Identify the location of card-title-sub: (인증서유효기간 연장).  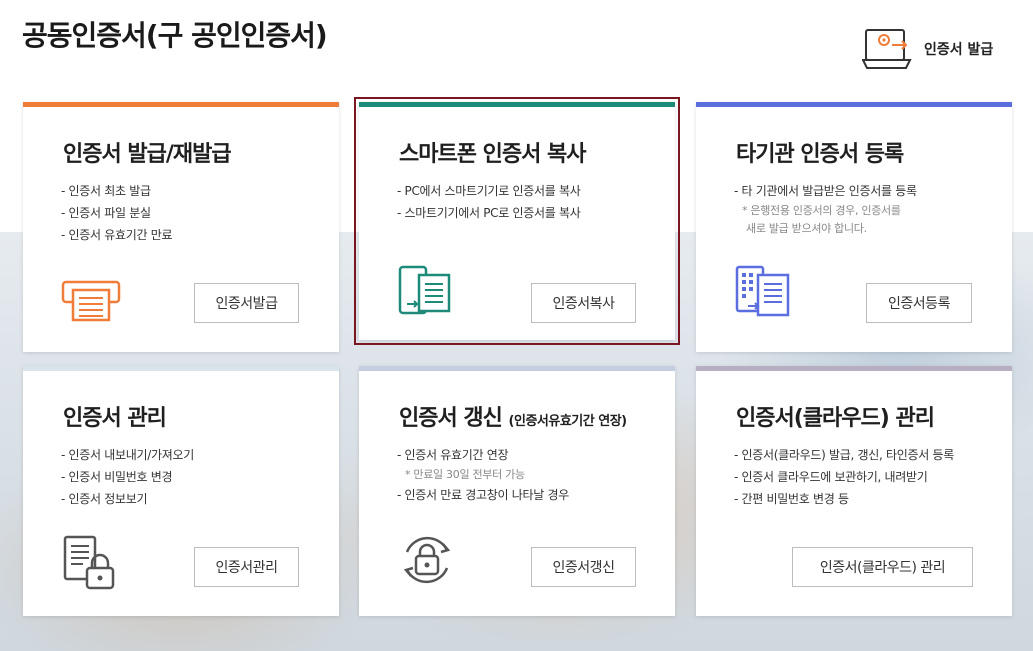
(568, 421).